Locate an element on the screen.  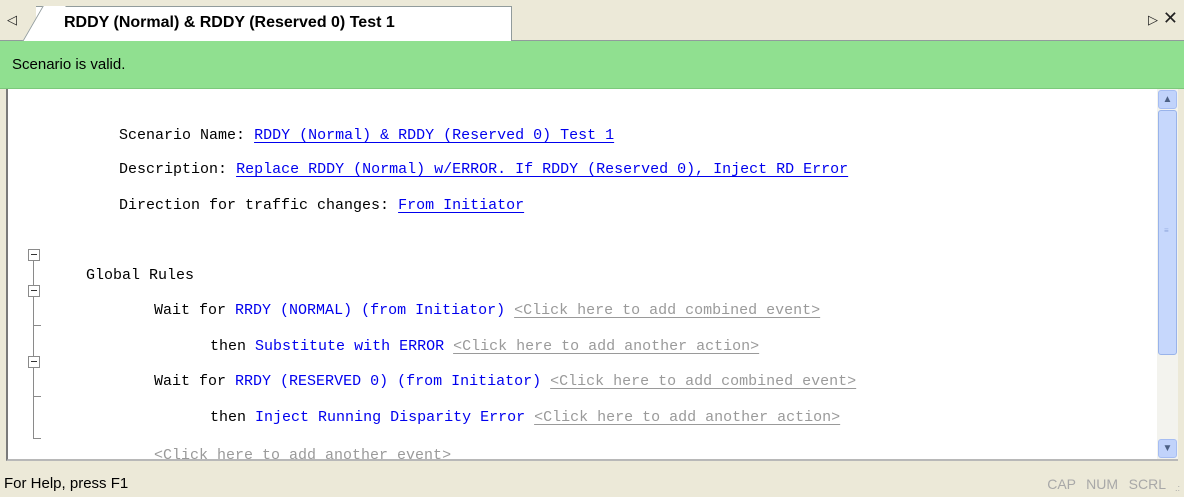
tab-title: RDDY (Normal) & RDDY (Reserved 0) Test 1 is located at coordinates (229, 22).